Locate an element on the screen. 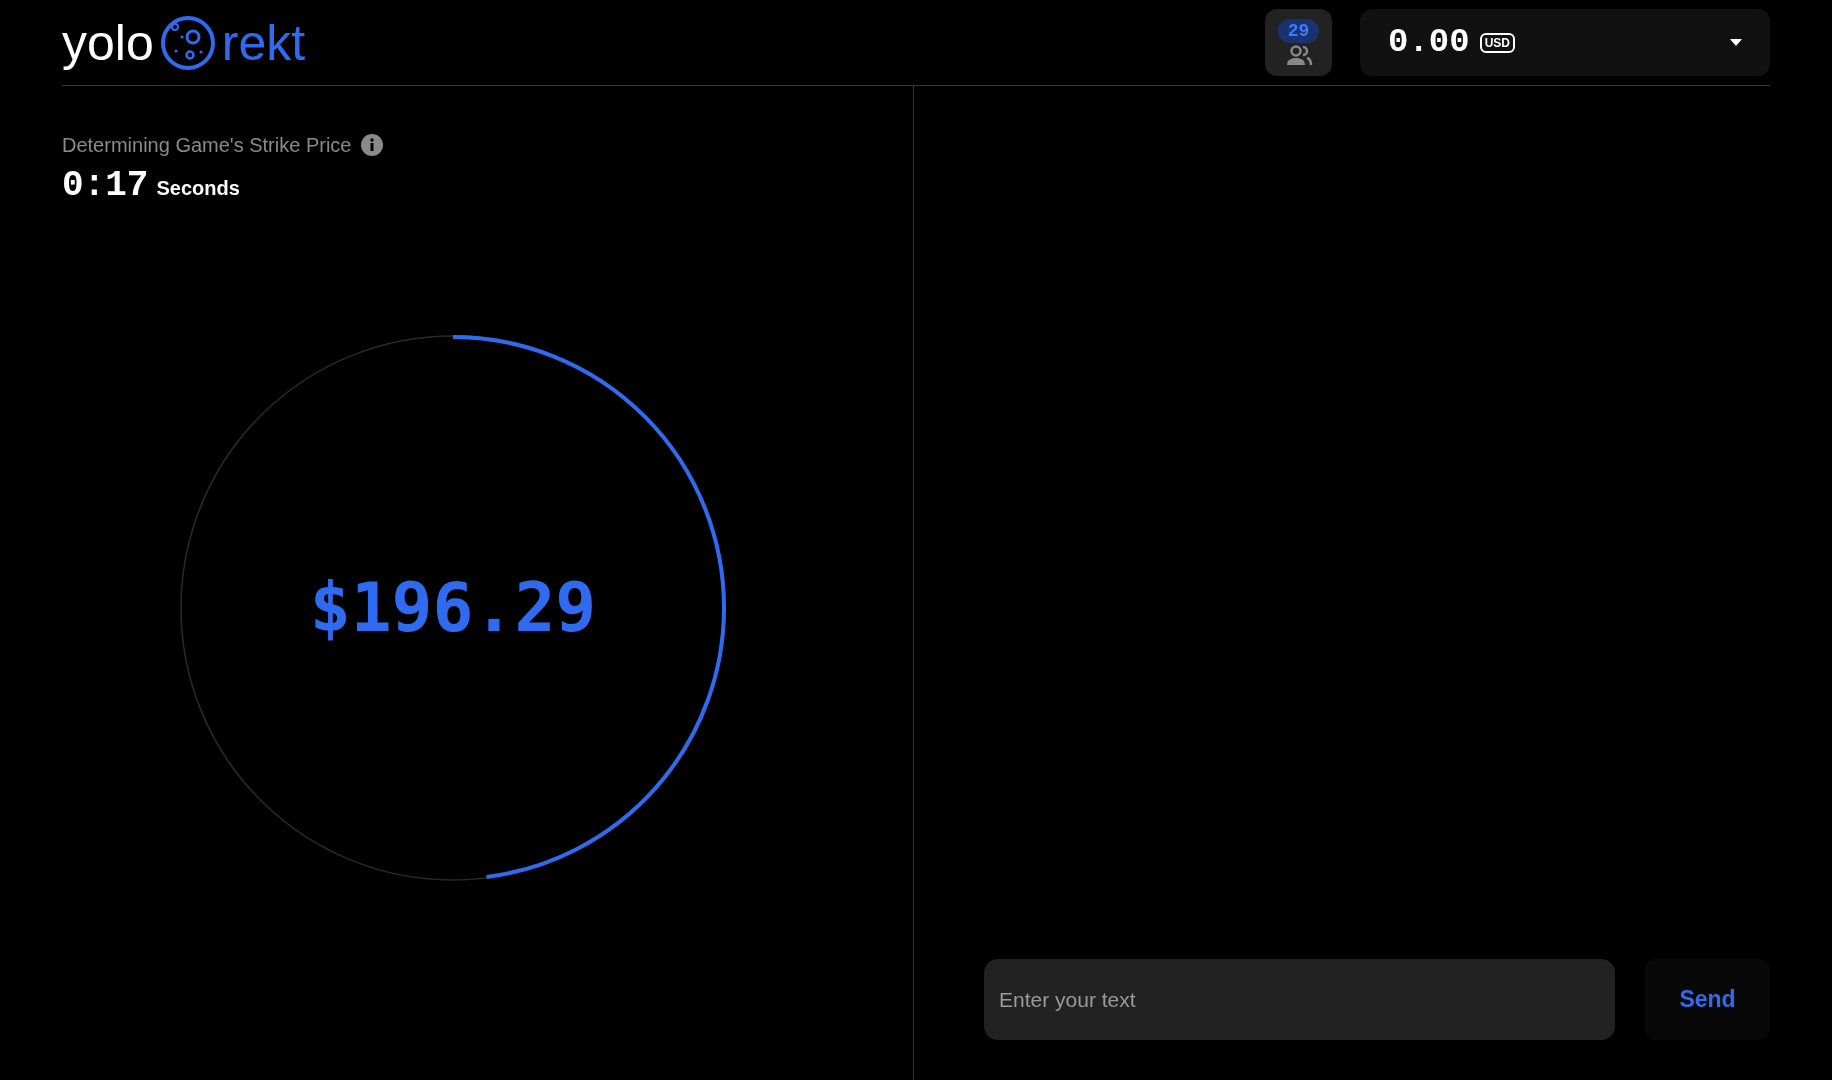 The image size is (1832, 1080). timer-unit: Seconds is located at coordinates (198, 188).